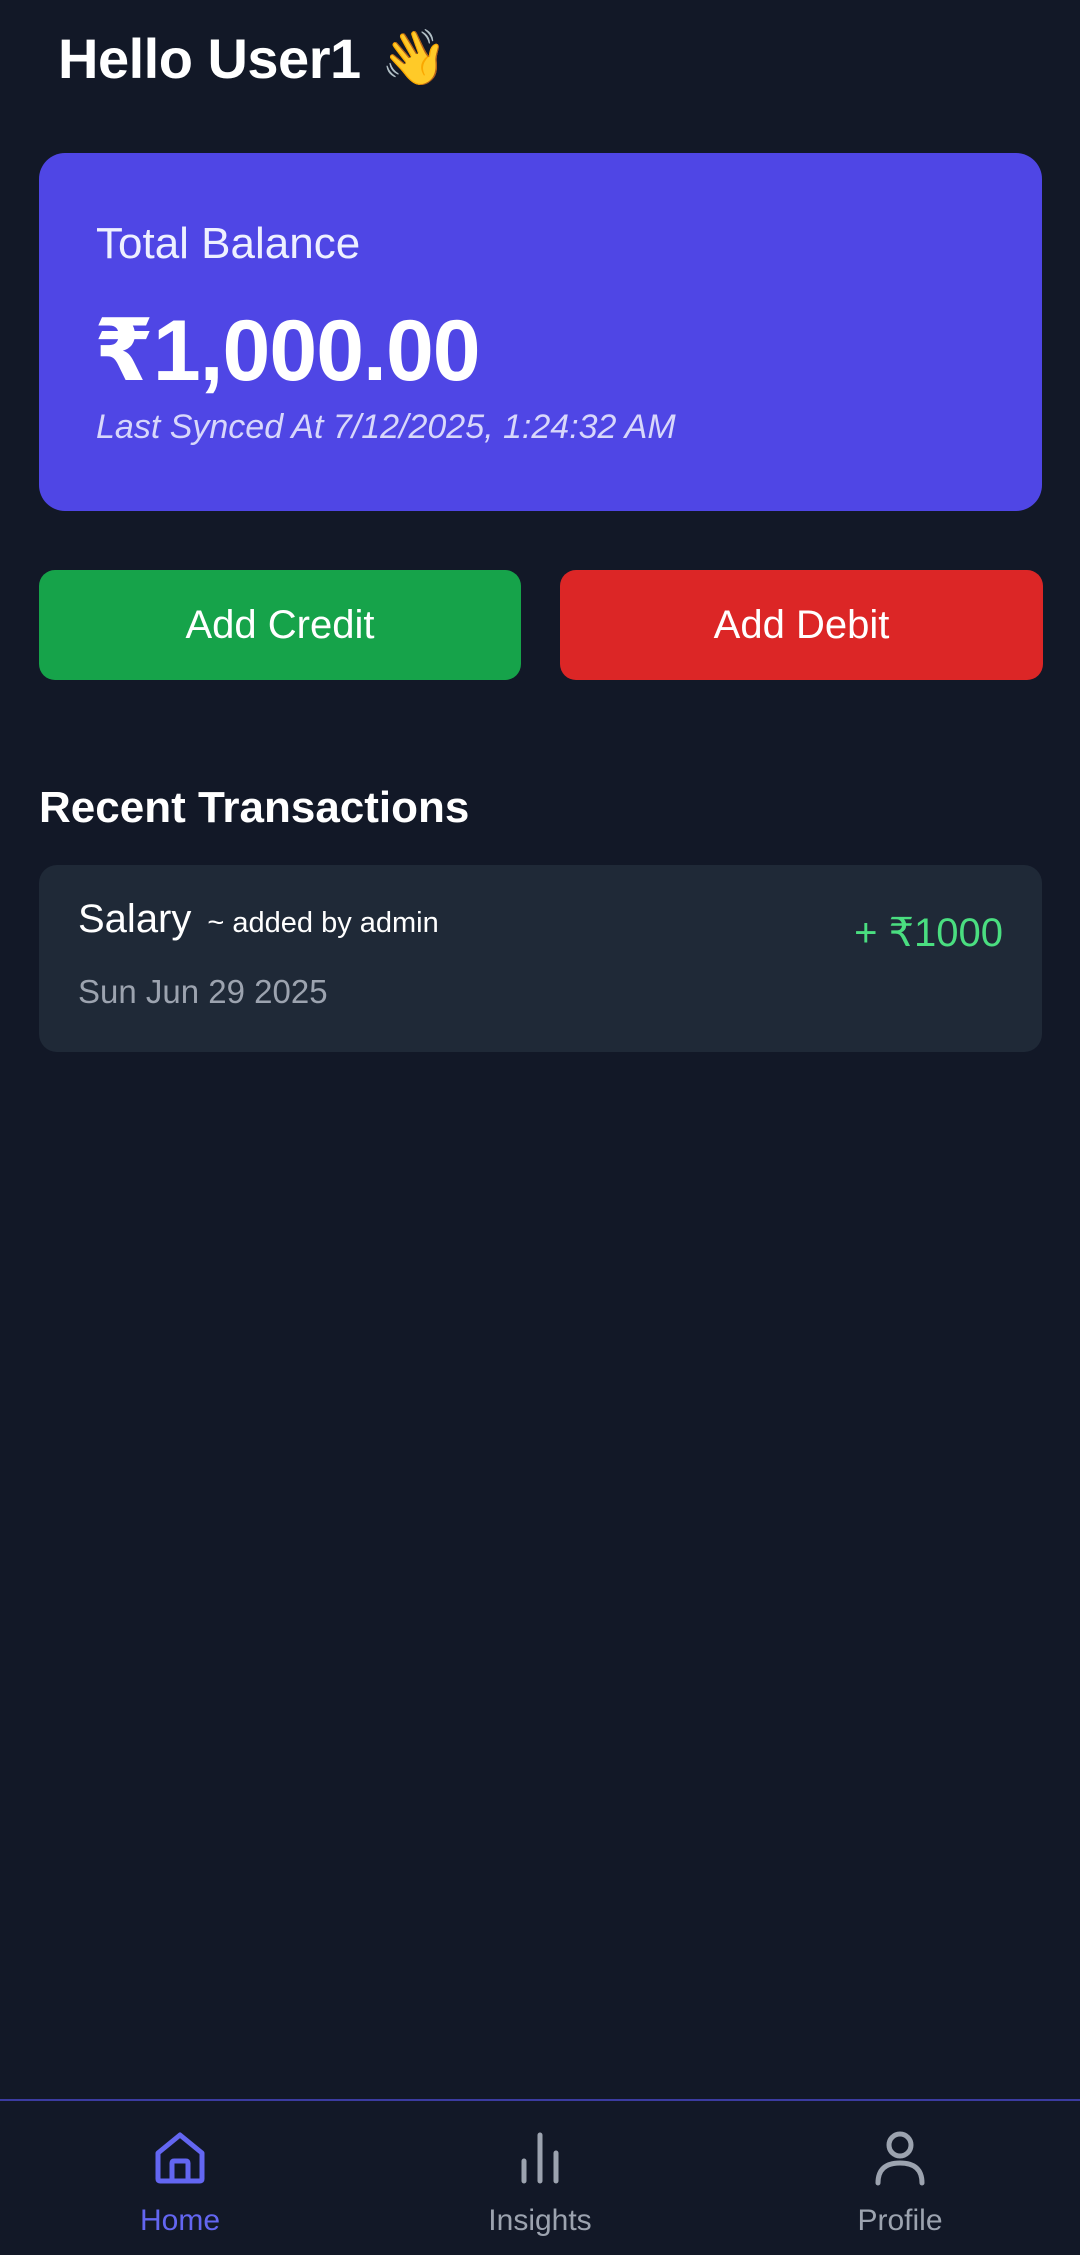 This screenshot has width=1080, height=2255. Describe the element at coordinates (928, 933) in the screenshot. I see `transaction-amount: + ₹1000` at that location.